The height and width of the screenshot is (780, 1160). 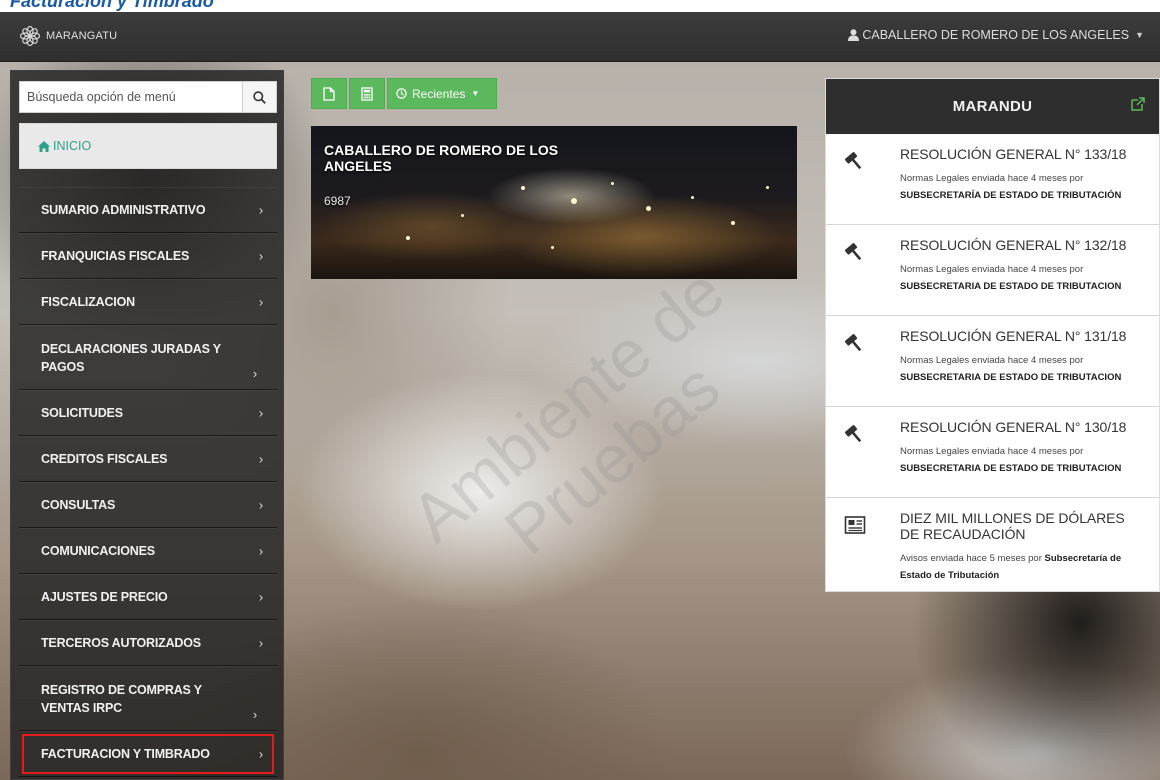 What do you see at coordinates (1013, 154) in the screenshot?
I see `news-title: RESOLUCIÓN GENERAL N° 133/18` at bounding box center [1013, 154].